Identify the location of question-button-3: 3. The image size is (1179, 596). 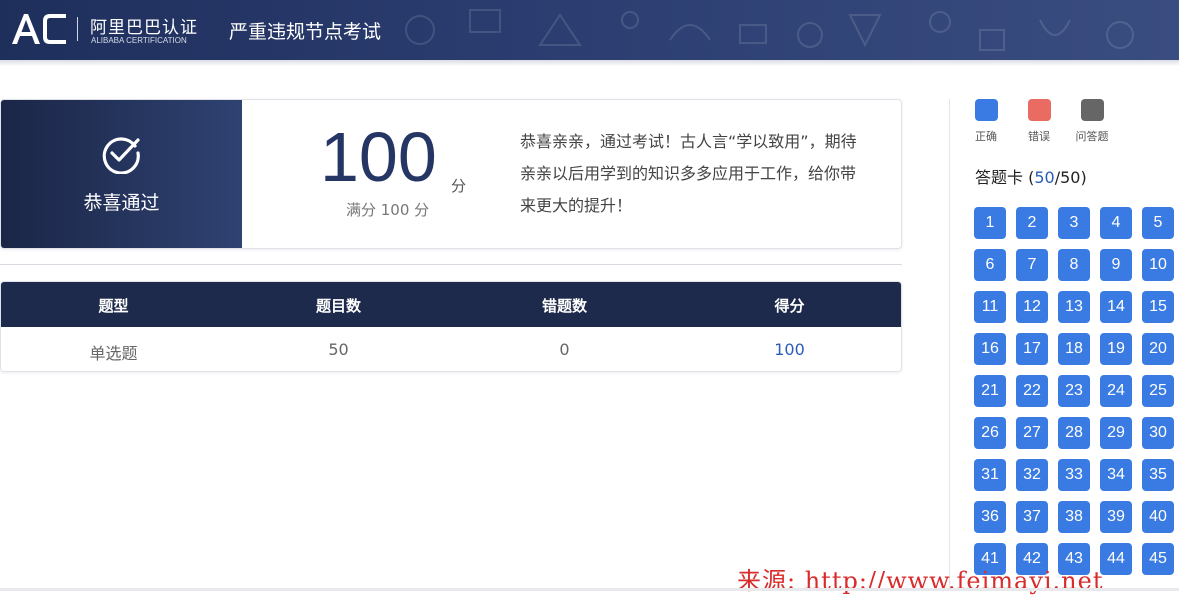
(1074, 223).